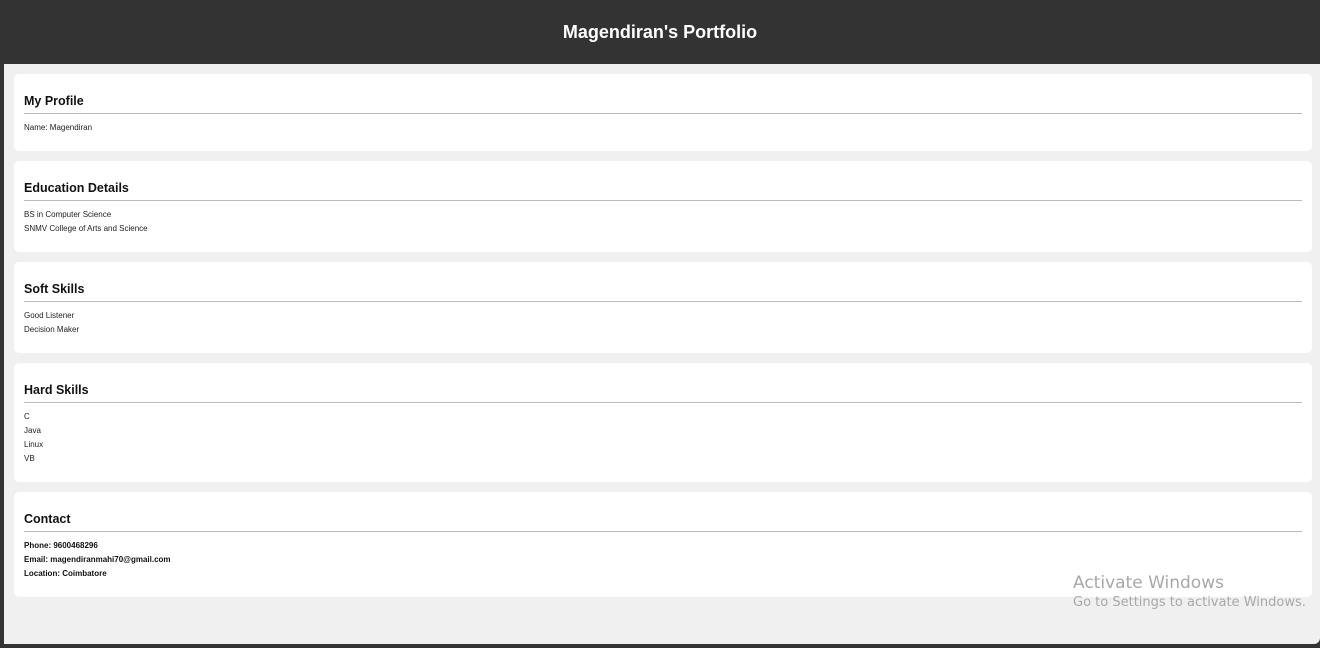 This screenshot has height=648, width=1320. I want to click on hard-skill-item: C, so click(27, 416).